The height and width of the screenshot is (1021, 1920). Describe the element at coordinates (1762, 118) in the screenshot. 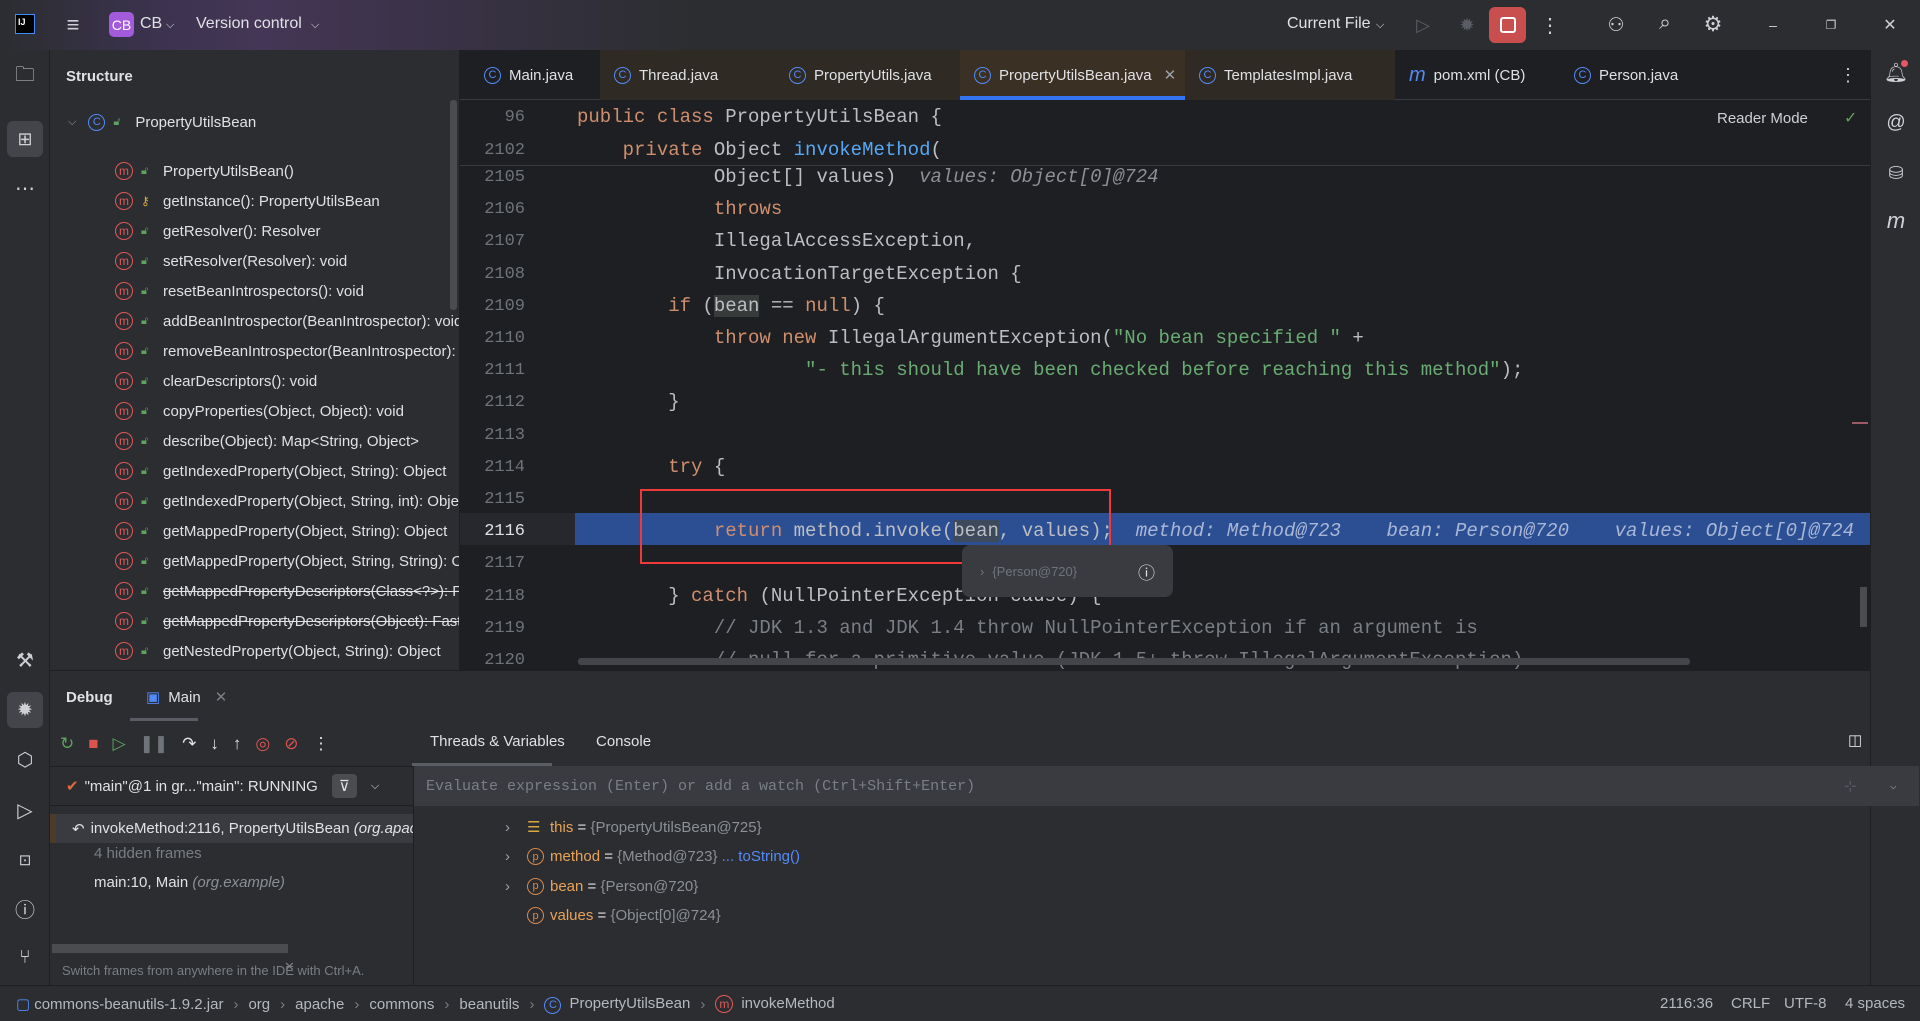

I see `reader-mode-button: Reader Mode` at that location.